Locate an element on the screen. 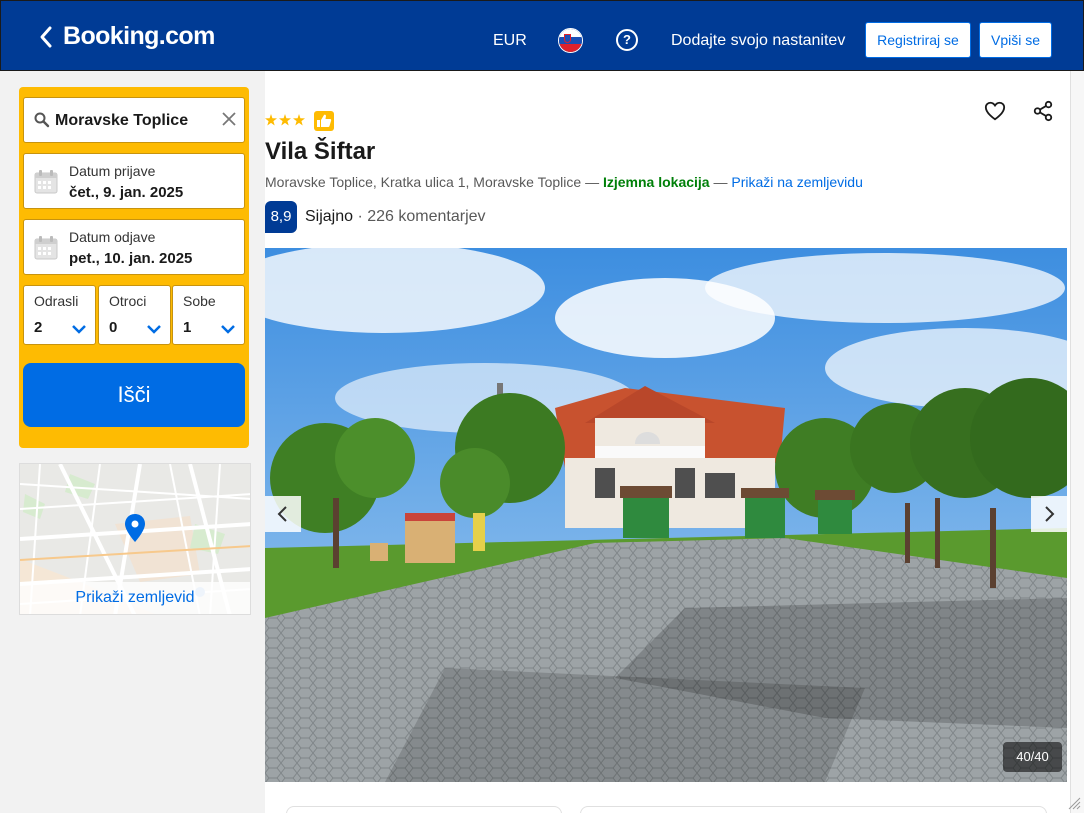  search-button: Išči is located at coordinates (134, 395).